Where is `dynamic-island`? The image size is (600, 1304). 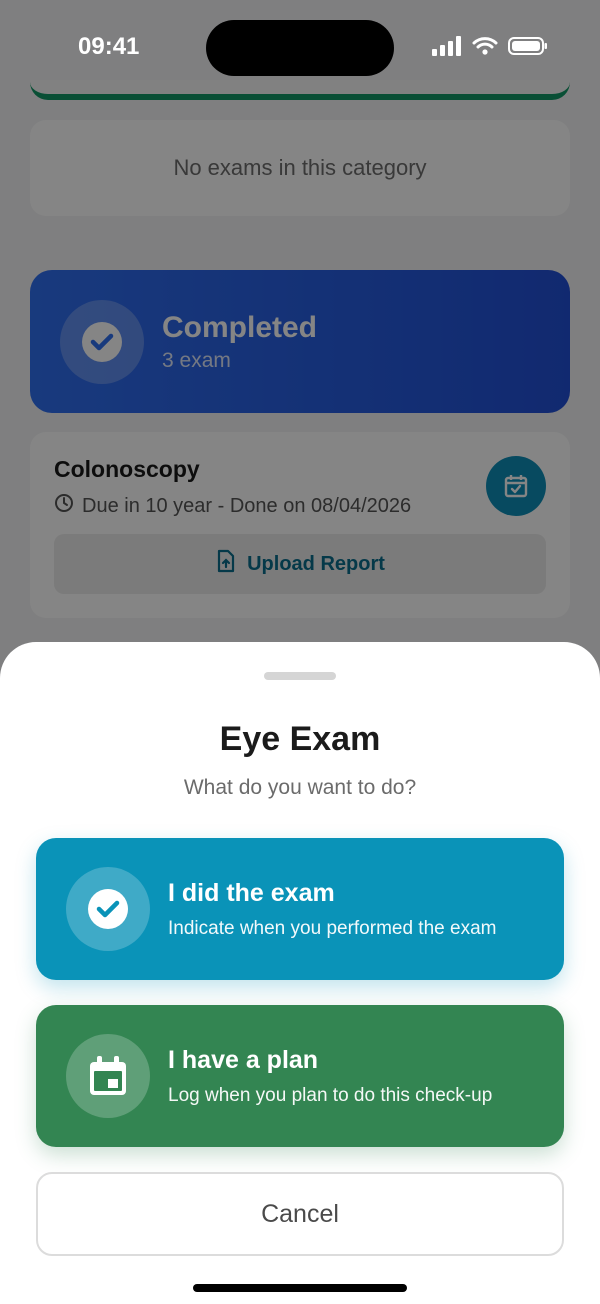 dynamic-island is located at coordinates (300, 48).